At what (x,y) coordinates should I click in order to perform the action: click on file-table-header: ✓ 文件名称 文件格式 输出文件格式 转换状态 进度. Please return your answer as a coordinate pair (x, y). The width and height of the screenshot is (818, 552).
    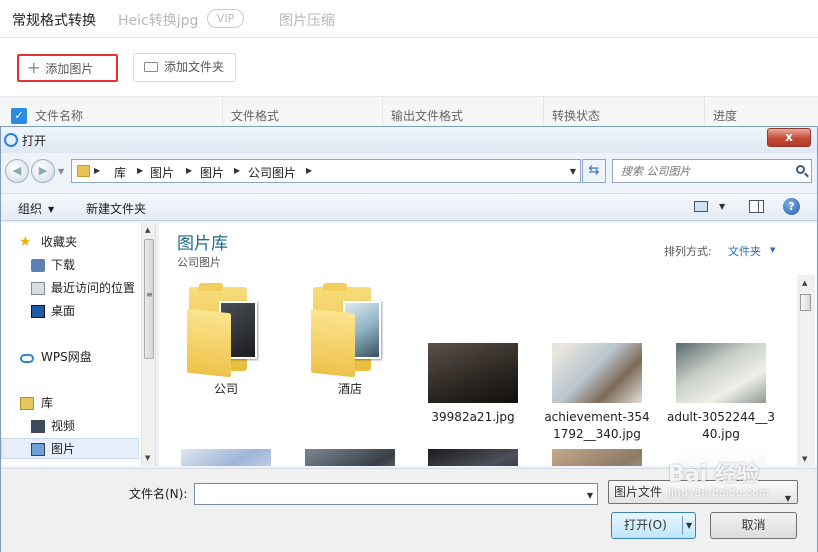
    Looking at the image, I should click on (409, 111).